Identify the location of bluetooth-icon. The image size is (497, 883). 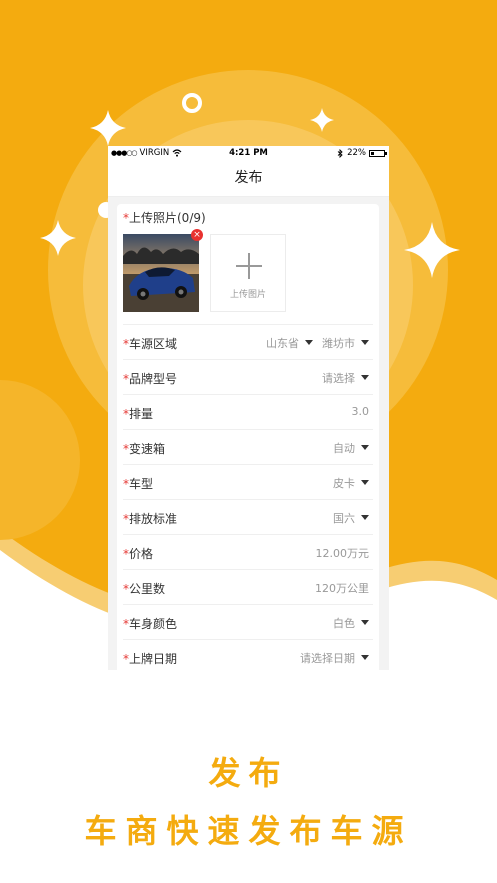
(340, 153).